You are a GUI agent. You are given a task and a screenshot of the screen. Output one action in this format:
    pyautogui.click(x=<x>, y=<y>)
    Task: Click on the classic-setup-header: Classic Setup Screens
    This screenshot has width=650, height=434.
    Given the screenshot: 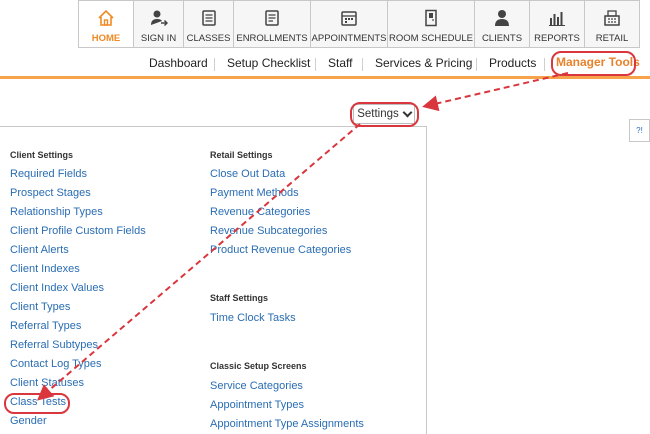 What is the action you would take?
    pyautogui.click(x=258, y=366)
    